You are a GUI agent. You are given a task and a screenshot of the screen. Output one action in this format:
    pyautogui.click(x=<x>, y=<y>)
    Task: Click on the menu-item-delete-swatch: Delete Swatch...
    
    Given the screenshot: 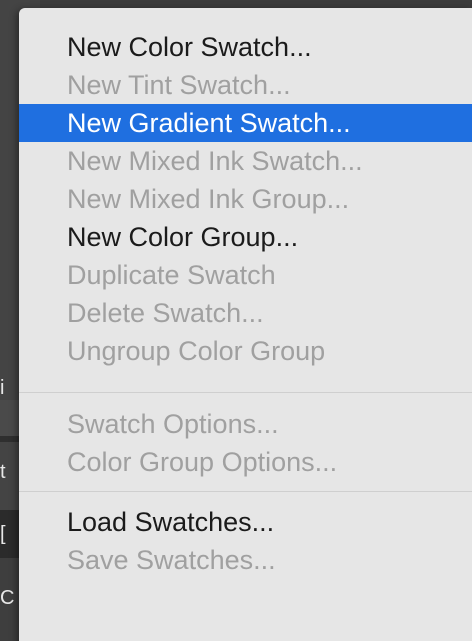 What is the action you would take?
    pyautogui.click(x=245, y=313)
    